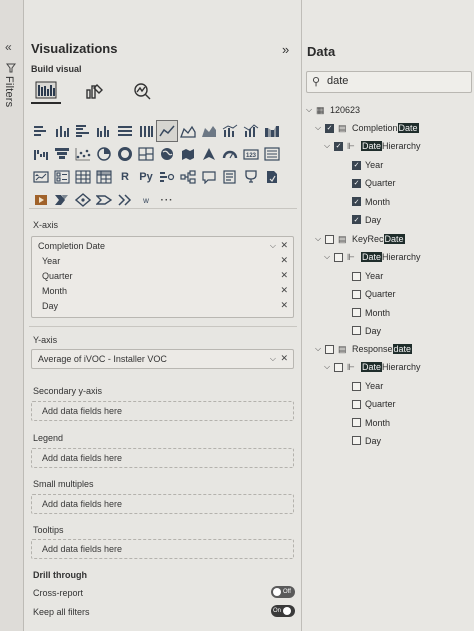  I want to click on hierarchy-level-node: ✓ Quarter, so click(374, 183).